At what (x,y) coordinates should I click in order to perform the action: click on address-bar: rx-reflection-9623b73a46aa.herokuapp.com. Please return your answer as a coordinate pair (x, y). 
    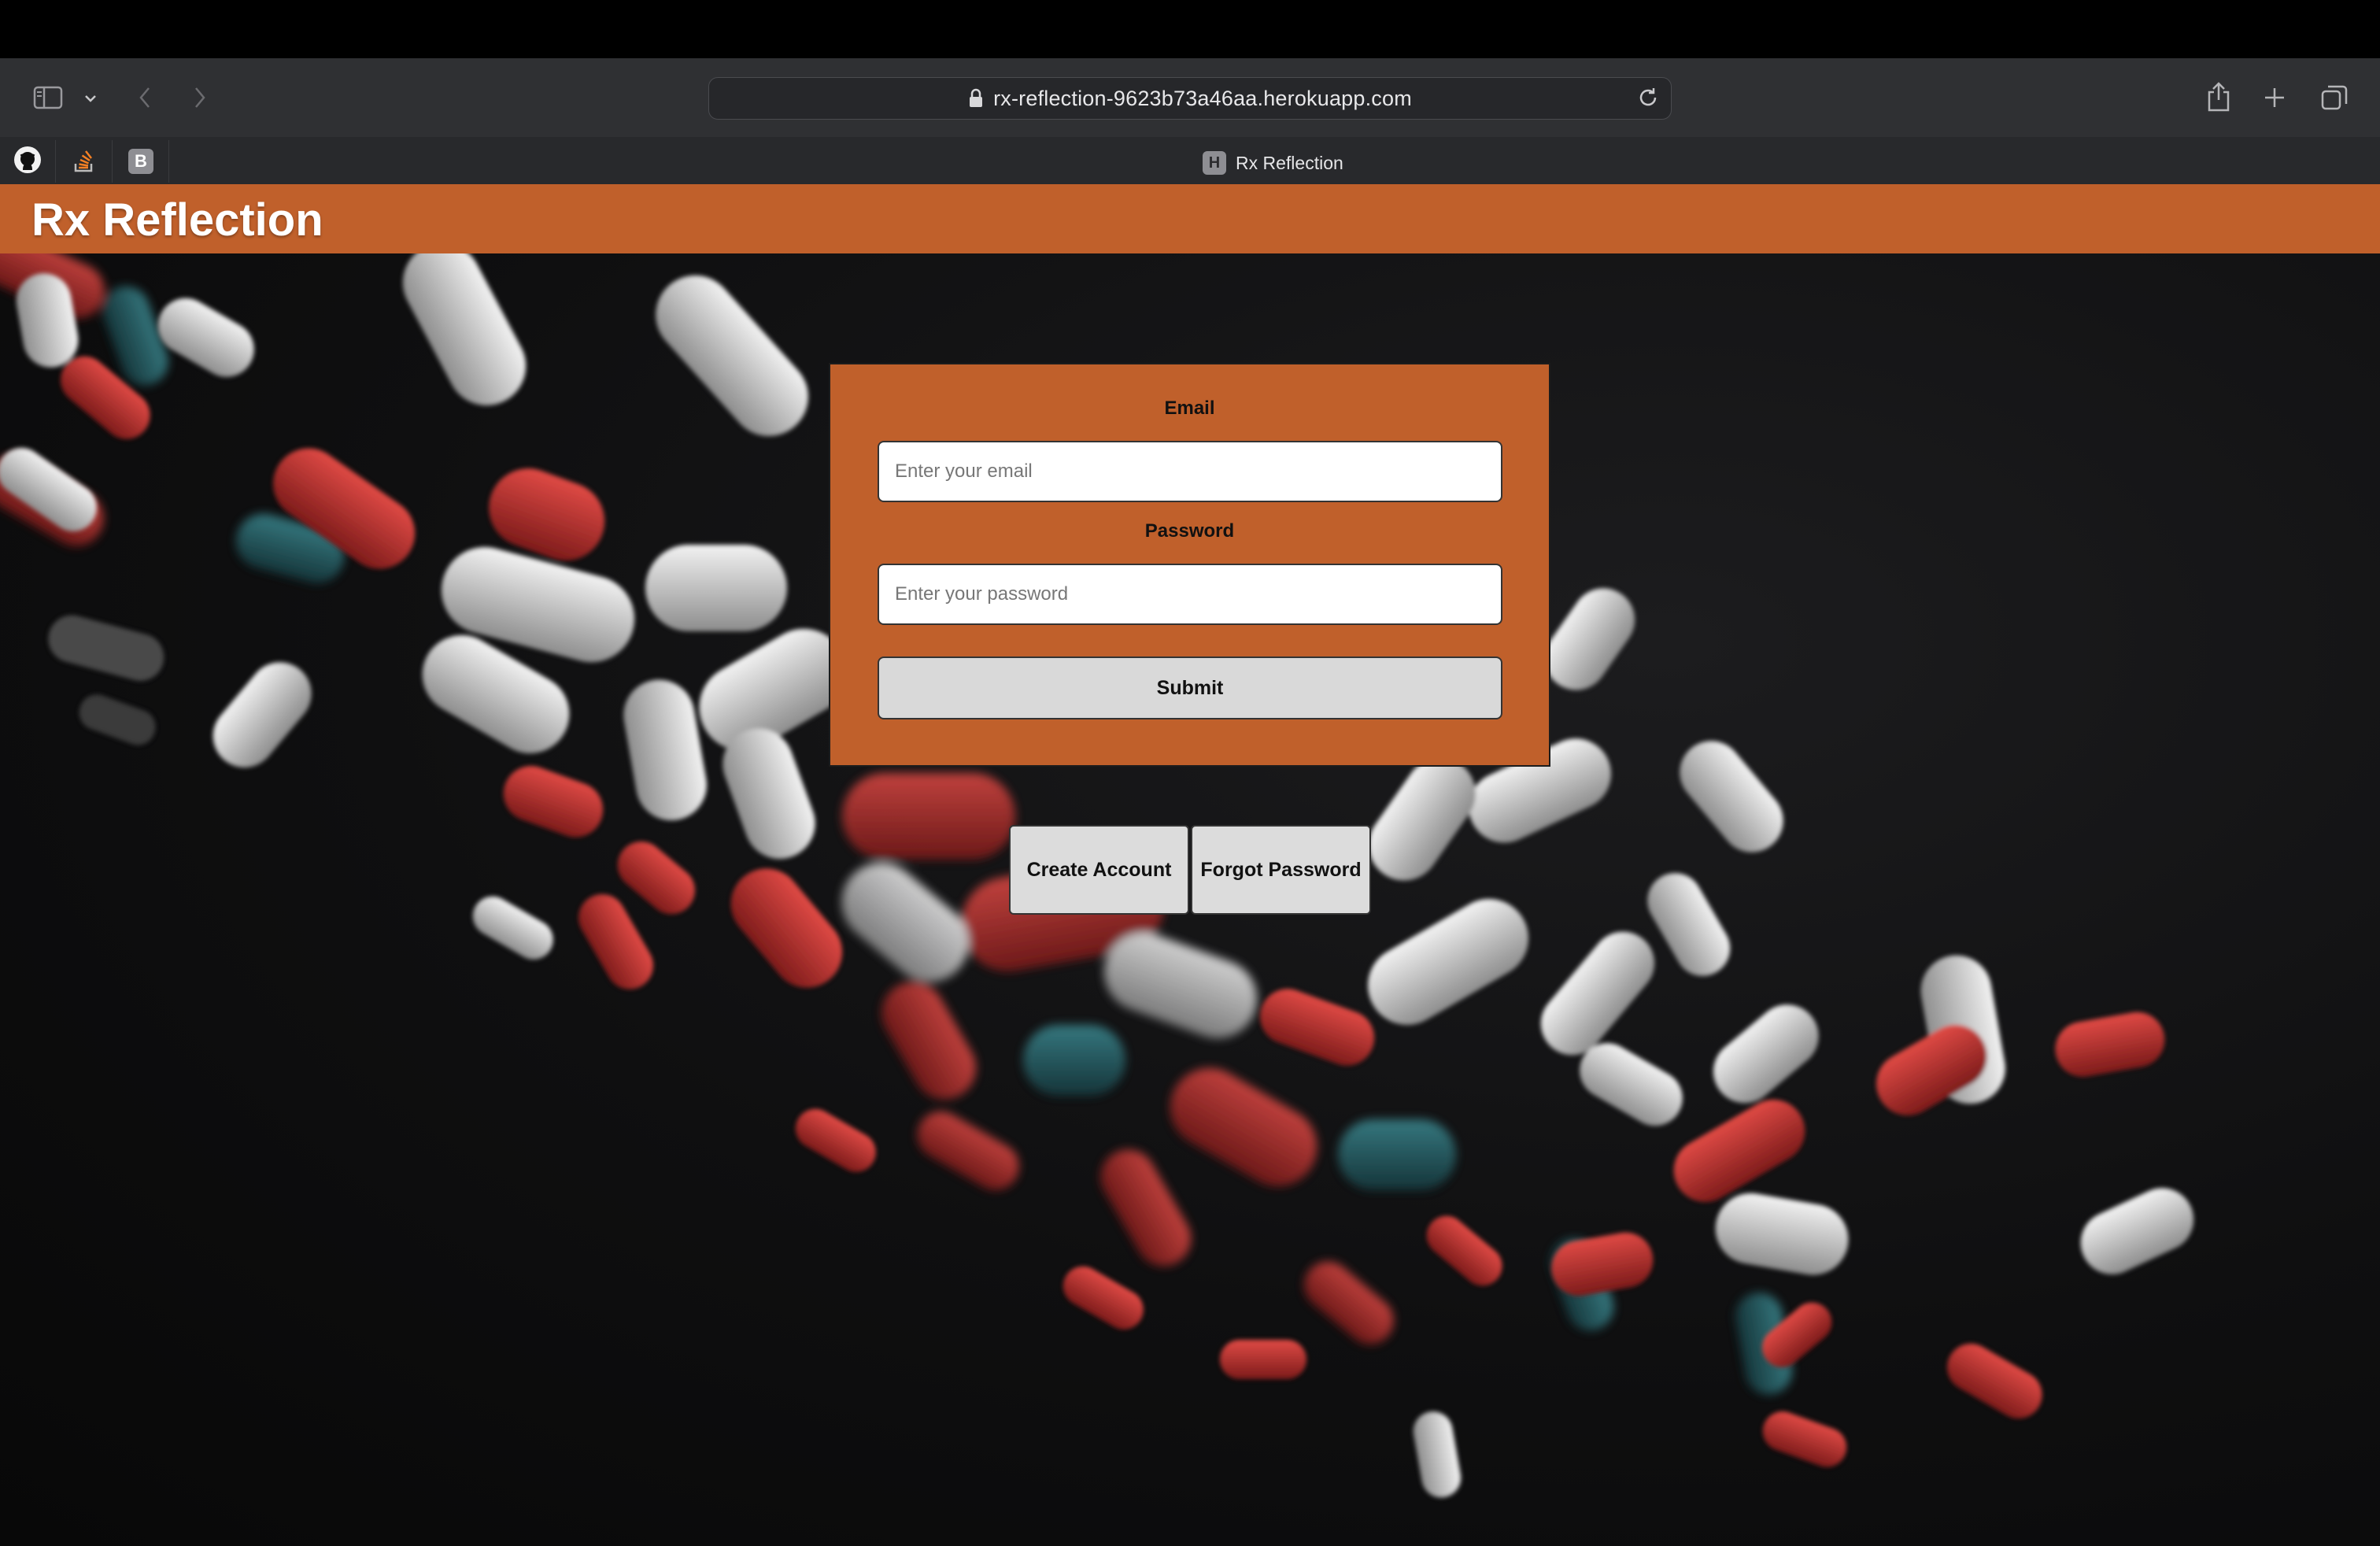
    Looking at the image, I should click on (1190, 98).